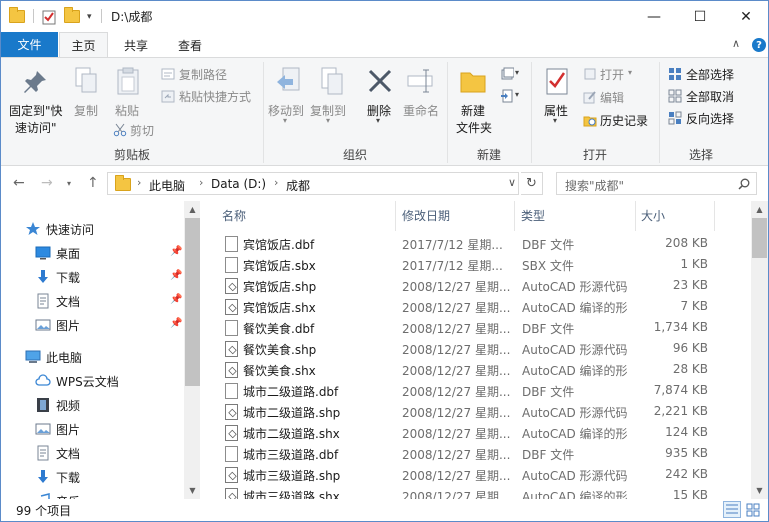 The height and width of the screenshot is (522, 769). What do you see at coordinates (473, 111) in the screenshot?
I see `new-folder-label-1: 新建` at bounding box center [473, 111].